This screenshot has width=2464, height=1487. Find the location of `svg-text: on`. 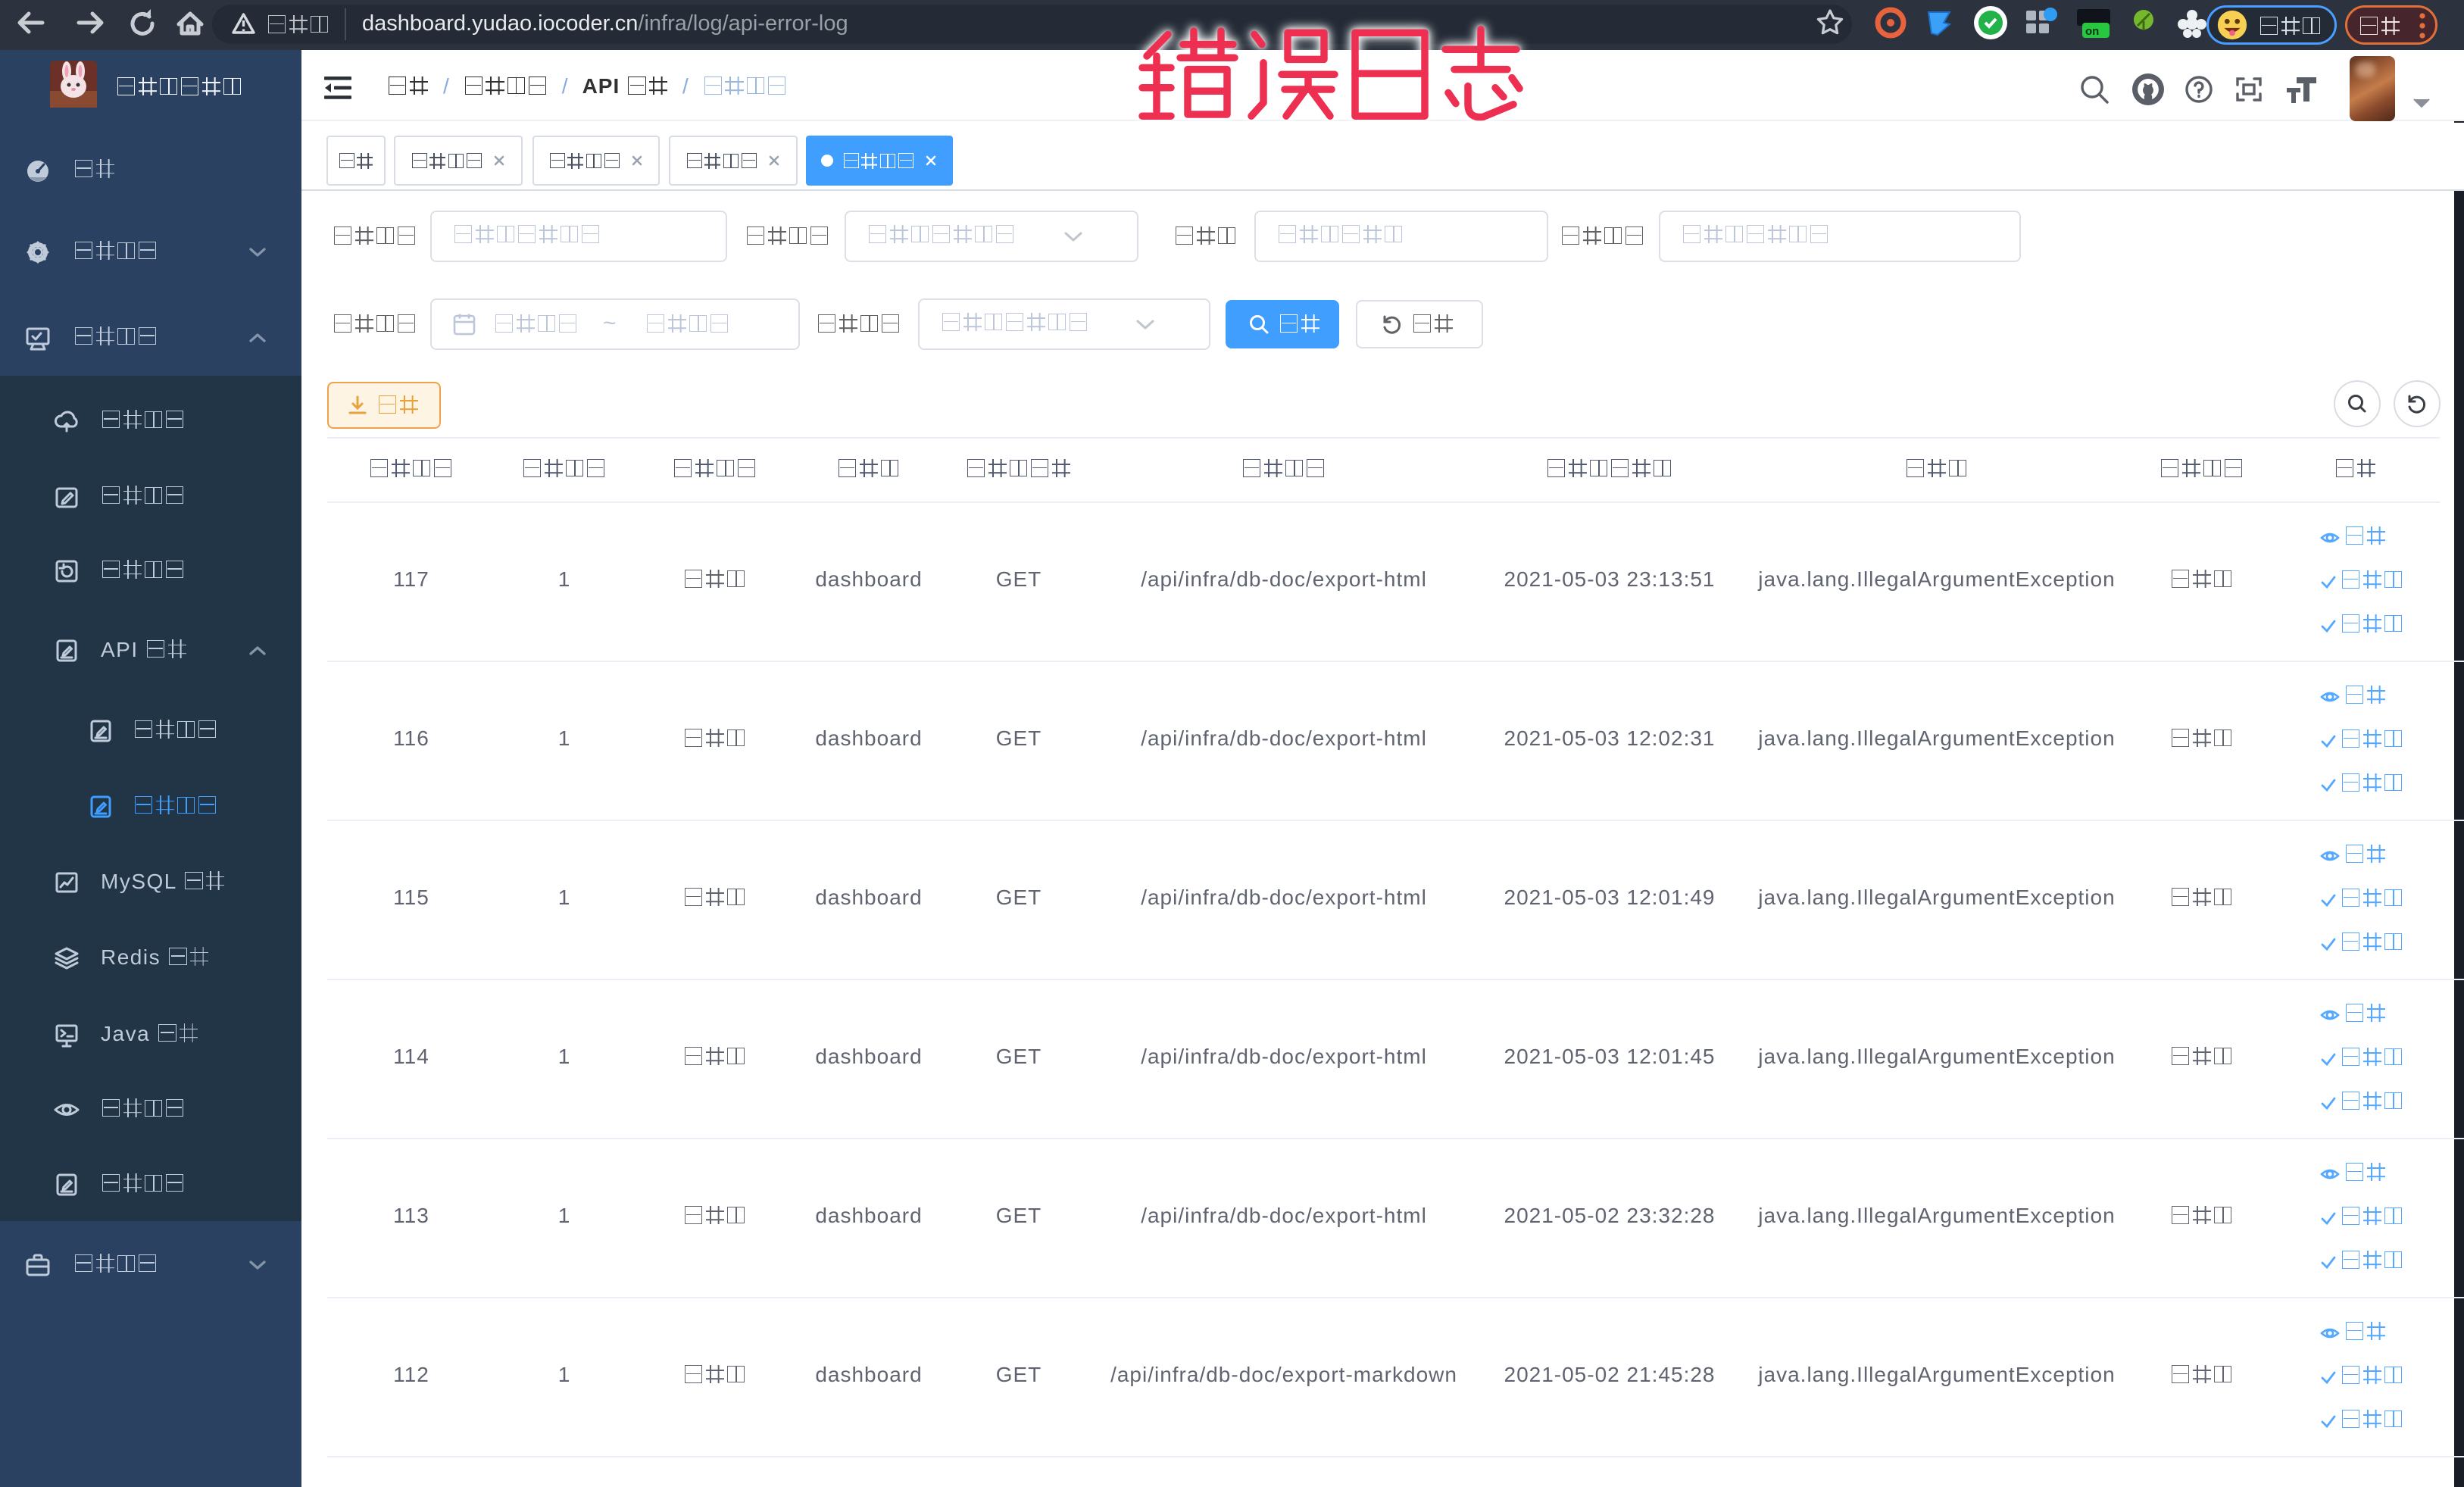

svg-text: on is located at coordinates (2092, 31).